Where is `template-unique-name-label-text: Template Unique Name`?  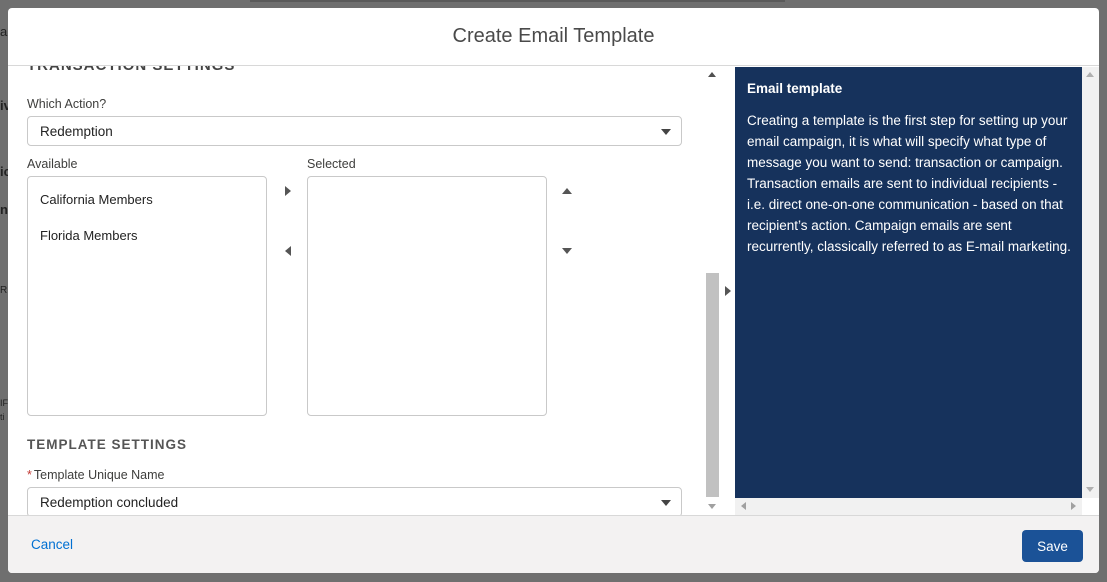
template-unique-name-label-text: Template Unique Name is located at coordinates (99, 475).